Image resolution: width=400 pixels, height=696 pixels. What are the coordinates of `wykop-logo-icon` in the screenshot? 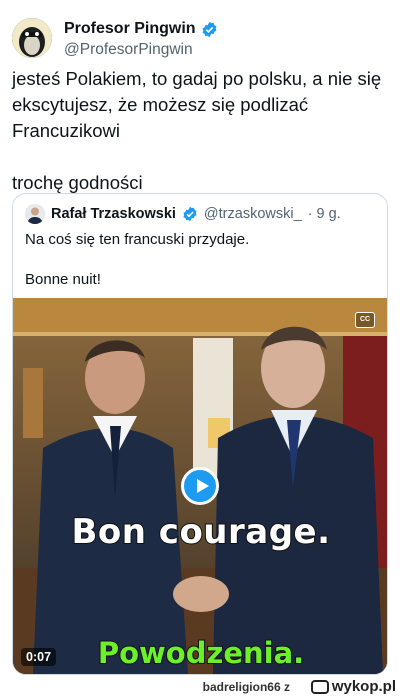 It's located at (319, 686).